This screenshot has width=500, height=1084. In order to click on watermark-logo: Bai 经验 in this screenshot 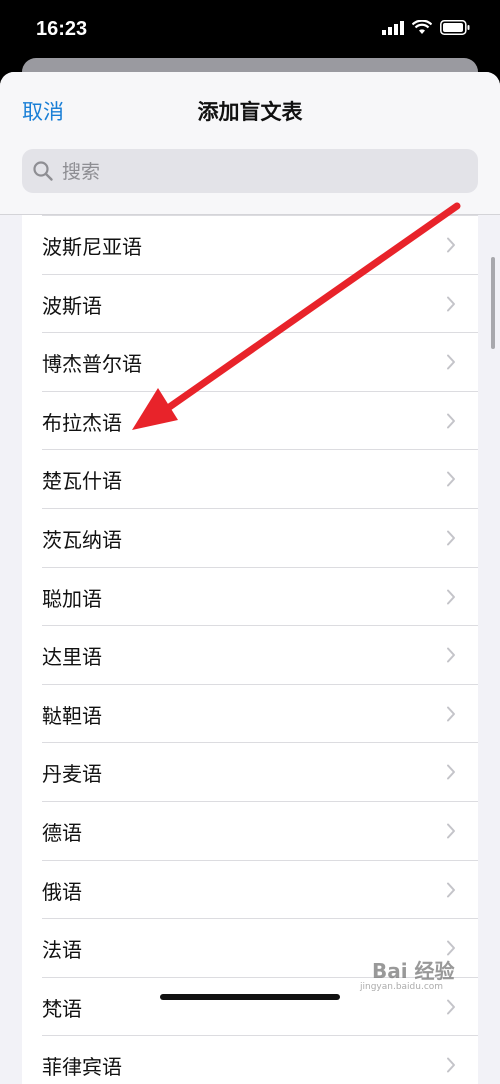, I will do `click(413, 971)`.